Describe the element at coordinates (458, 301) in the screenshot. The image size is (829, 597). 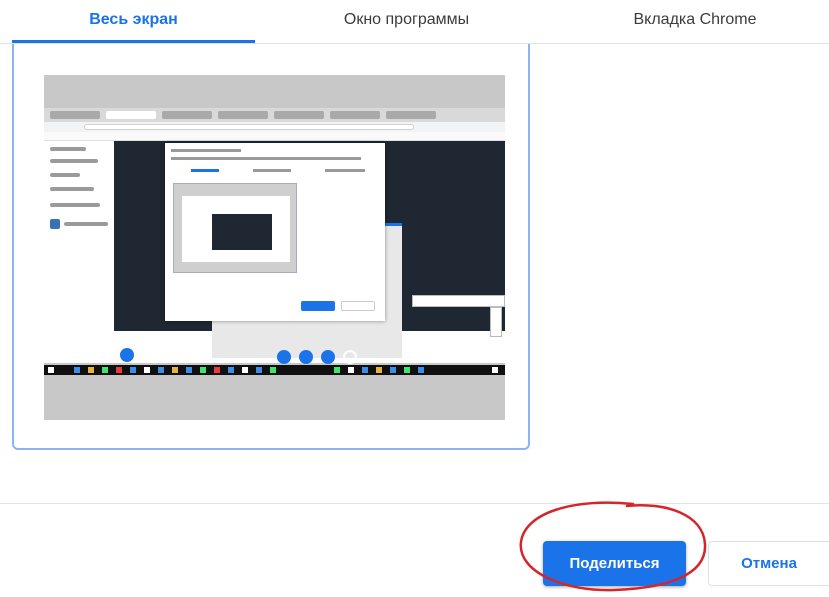
I see `thumbnail-drawing-toolbar` at that location.